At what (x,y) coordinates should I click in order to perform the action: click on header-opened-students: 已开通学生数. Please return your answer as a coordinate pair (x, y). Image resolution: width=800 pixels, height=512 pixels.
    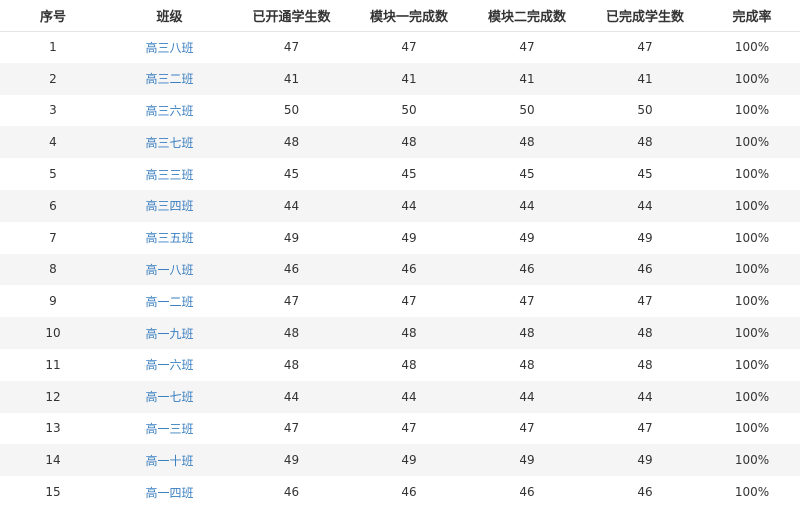
    Looking at the image, I should click on (291, 16).